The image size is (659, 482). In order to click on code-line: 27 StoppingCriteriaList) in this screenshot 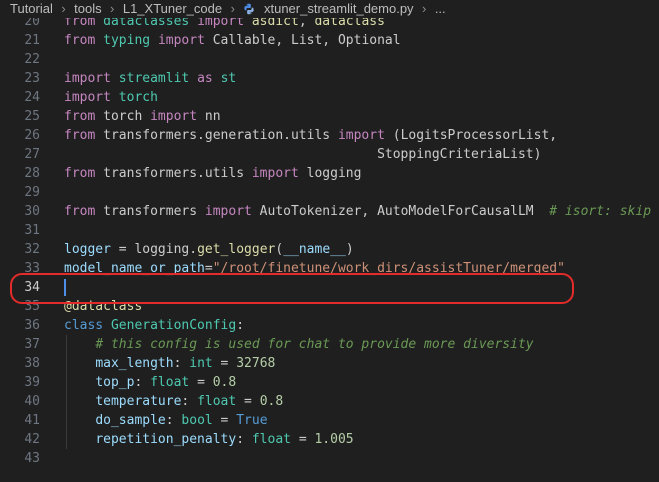, I will do `click(329, 154)`.